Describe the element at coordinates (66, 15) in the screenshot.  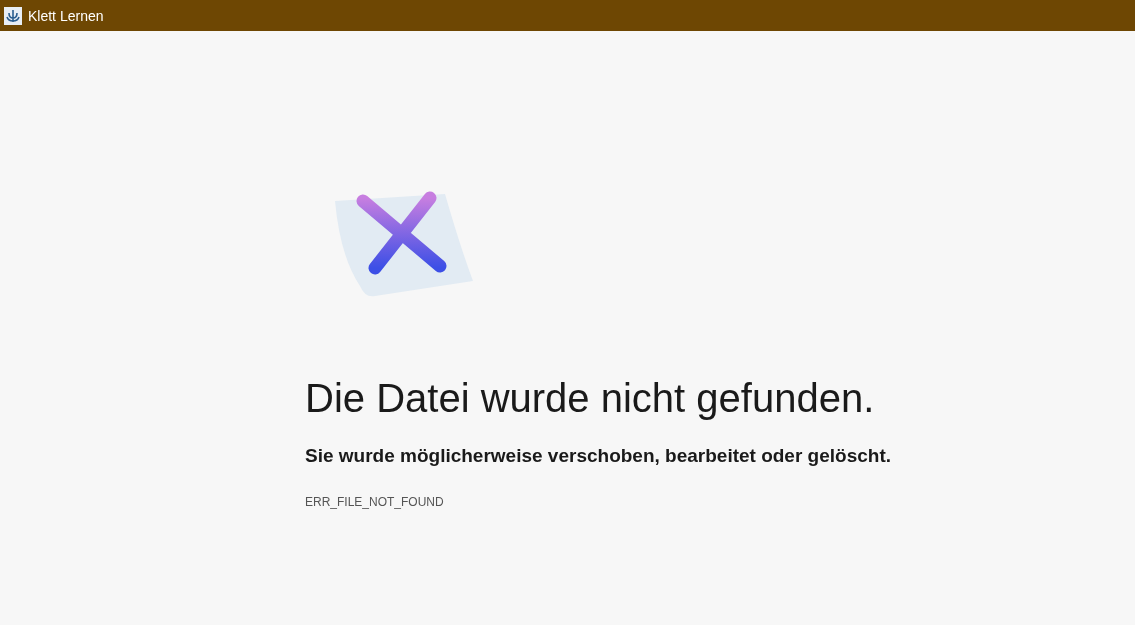
I see `window-title: Klett Lernen` at that location.